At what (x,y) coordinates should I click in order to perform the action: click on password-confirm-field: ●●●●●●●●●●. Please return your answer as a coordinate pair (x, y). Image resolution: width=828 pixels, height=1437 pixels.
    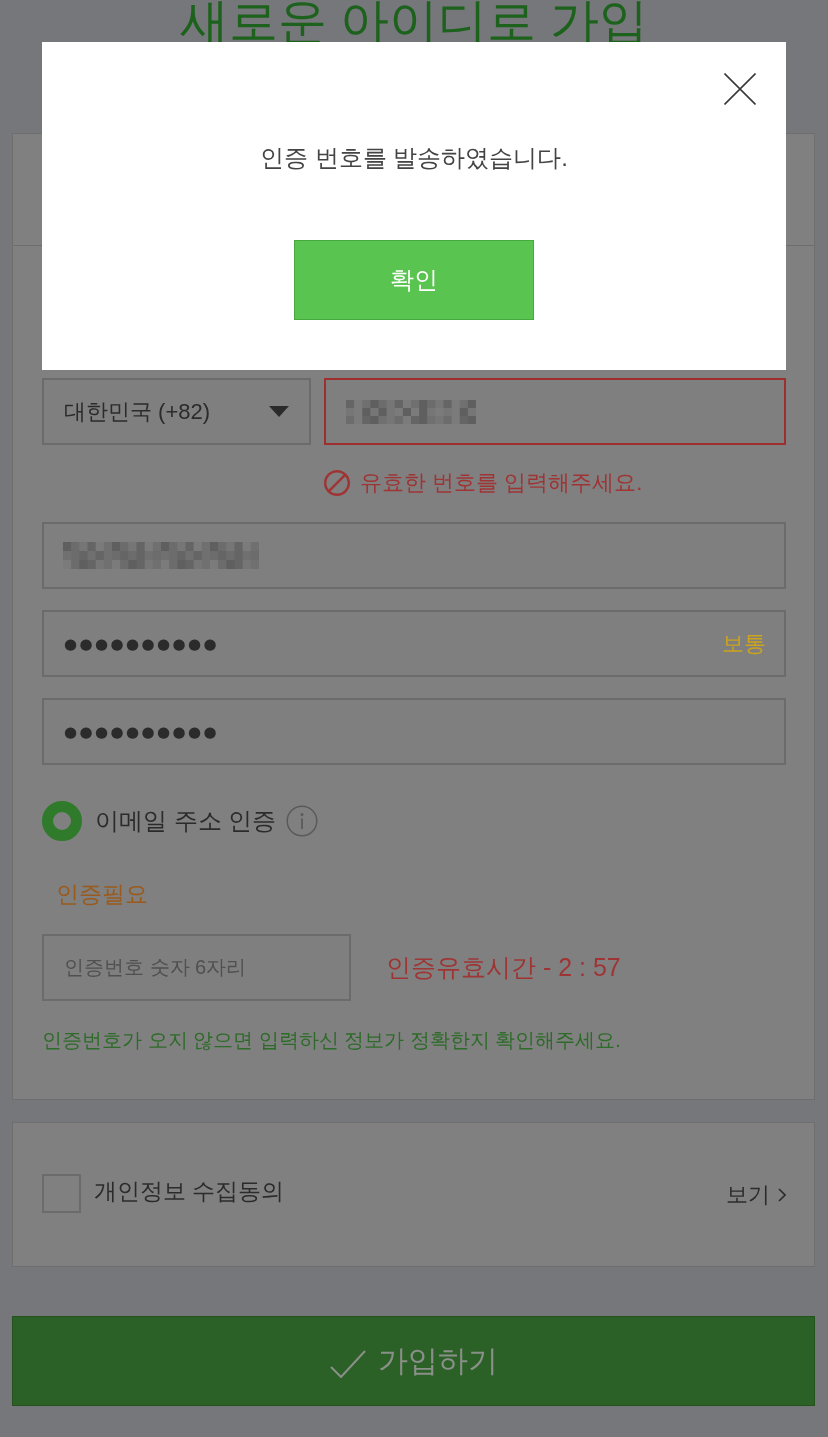
    Looking at the image, I should click on (414, 731).